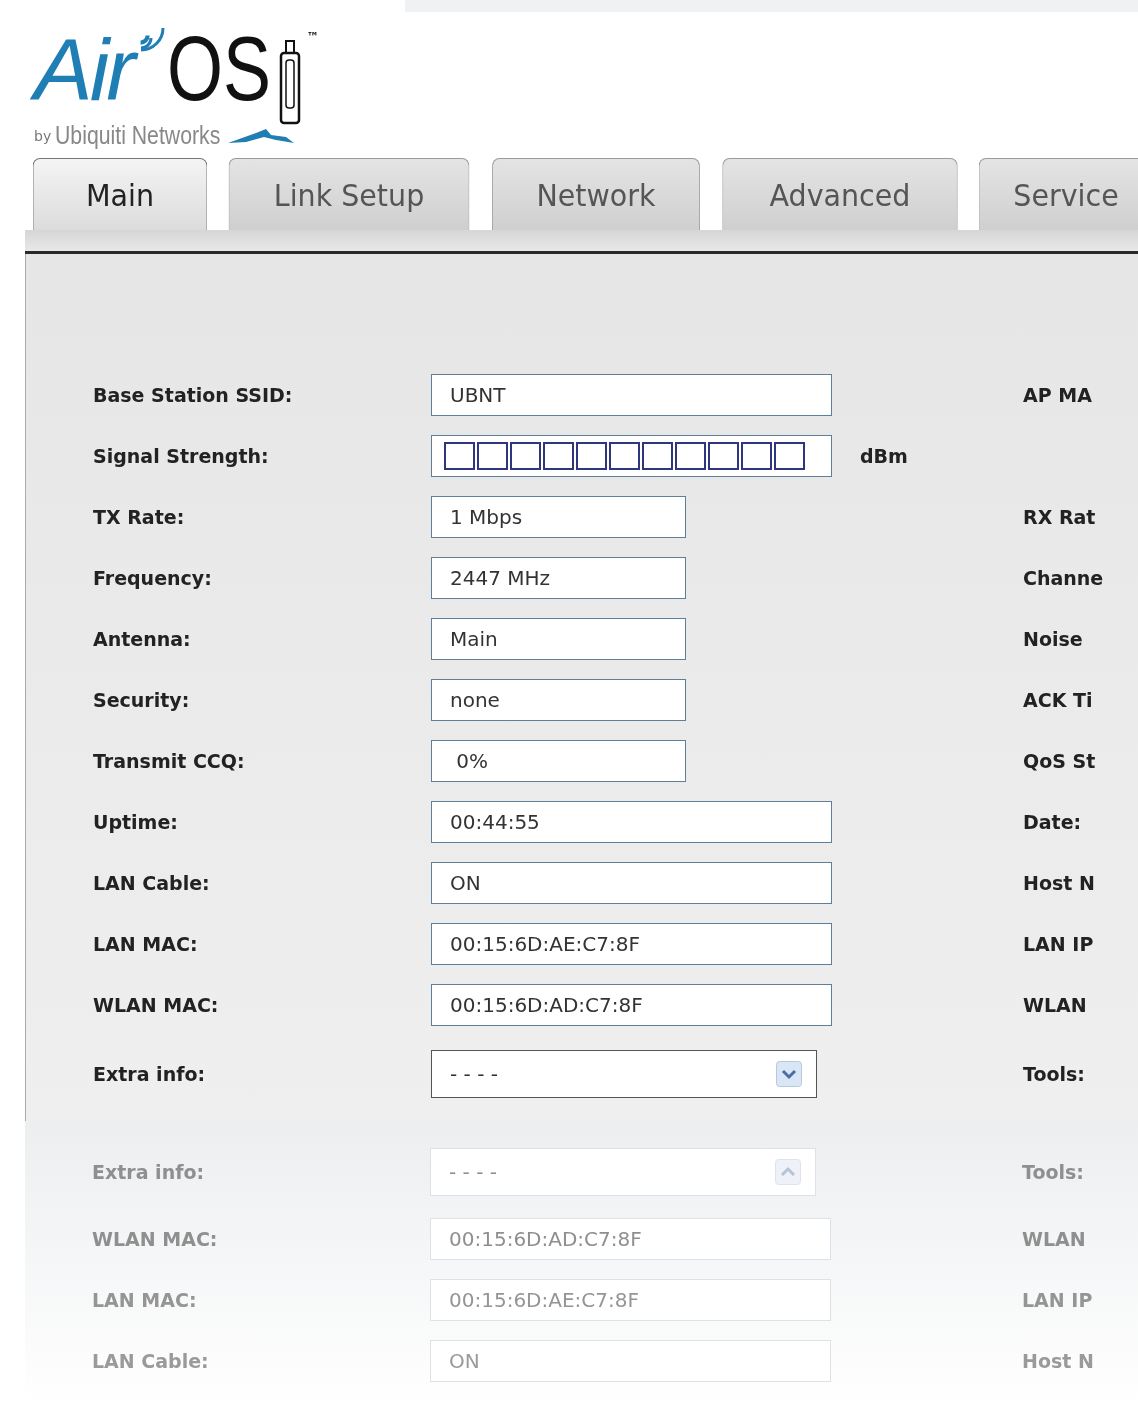 The height and width of the screenshot is (1428, 1138). Describe the element at coordinates (181, 455) in the screenshot. I see `field-label: Signal Strength:` at that location.